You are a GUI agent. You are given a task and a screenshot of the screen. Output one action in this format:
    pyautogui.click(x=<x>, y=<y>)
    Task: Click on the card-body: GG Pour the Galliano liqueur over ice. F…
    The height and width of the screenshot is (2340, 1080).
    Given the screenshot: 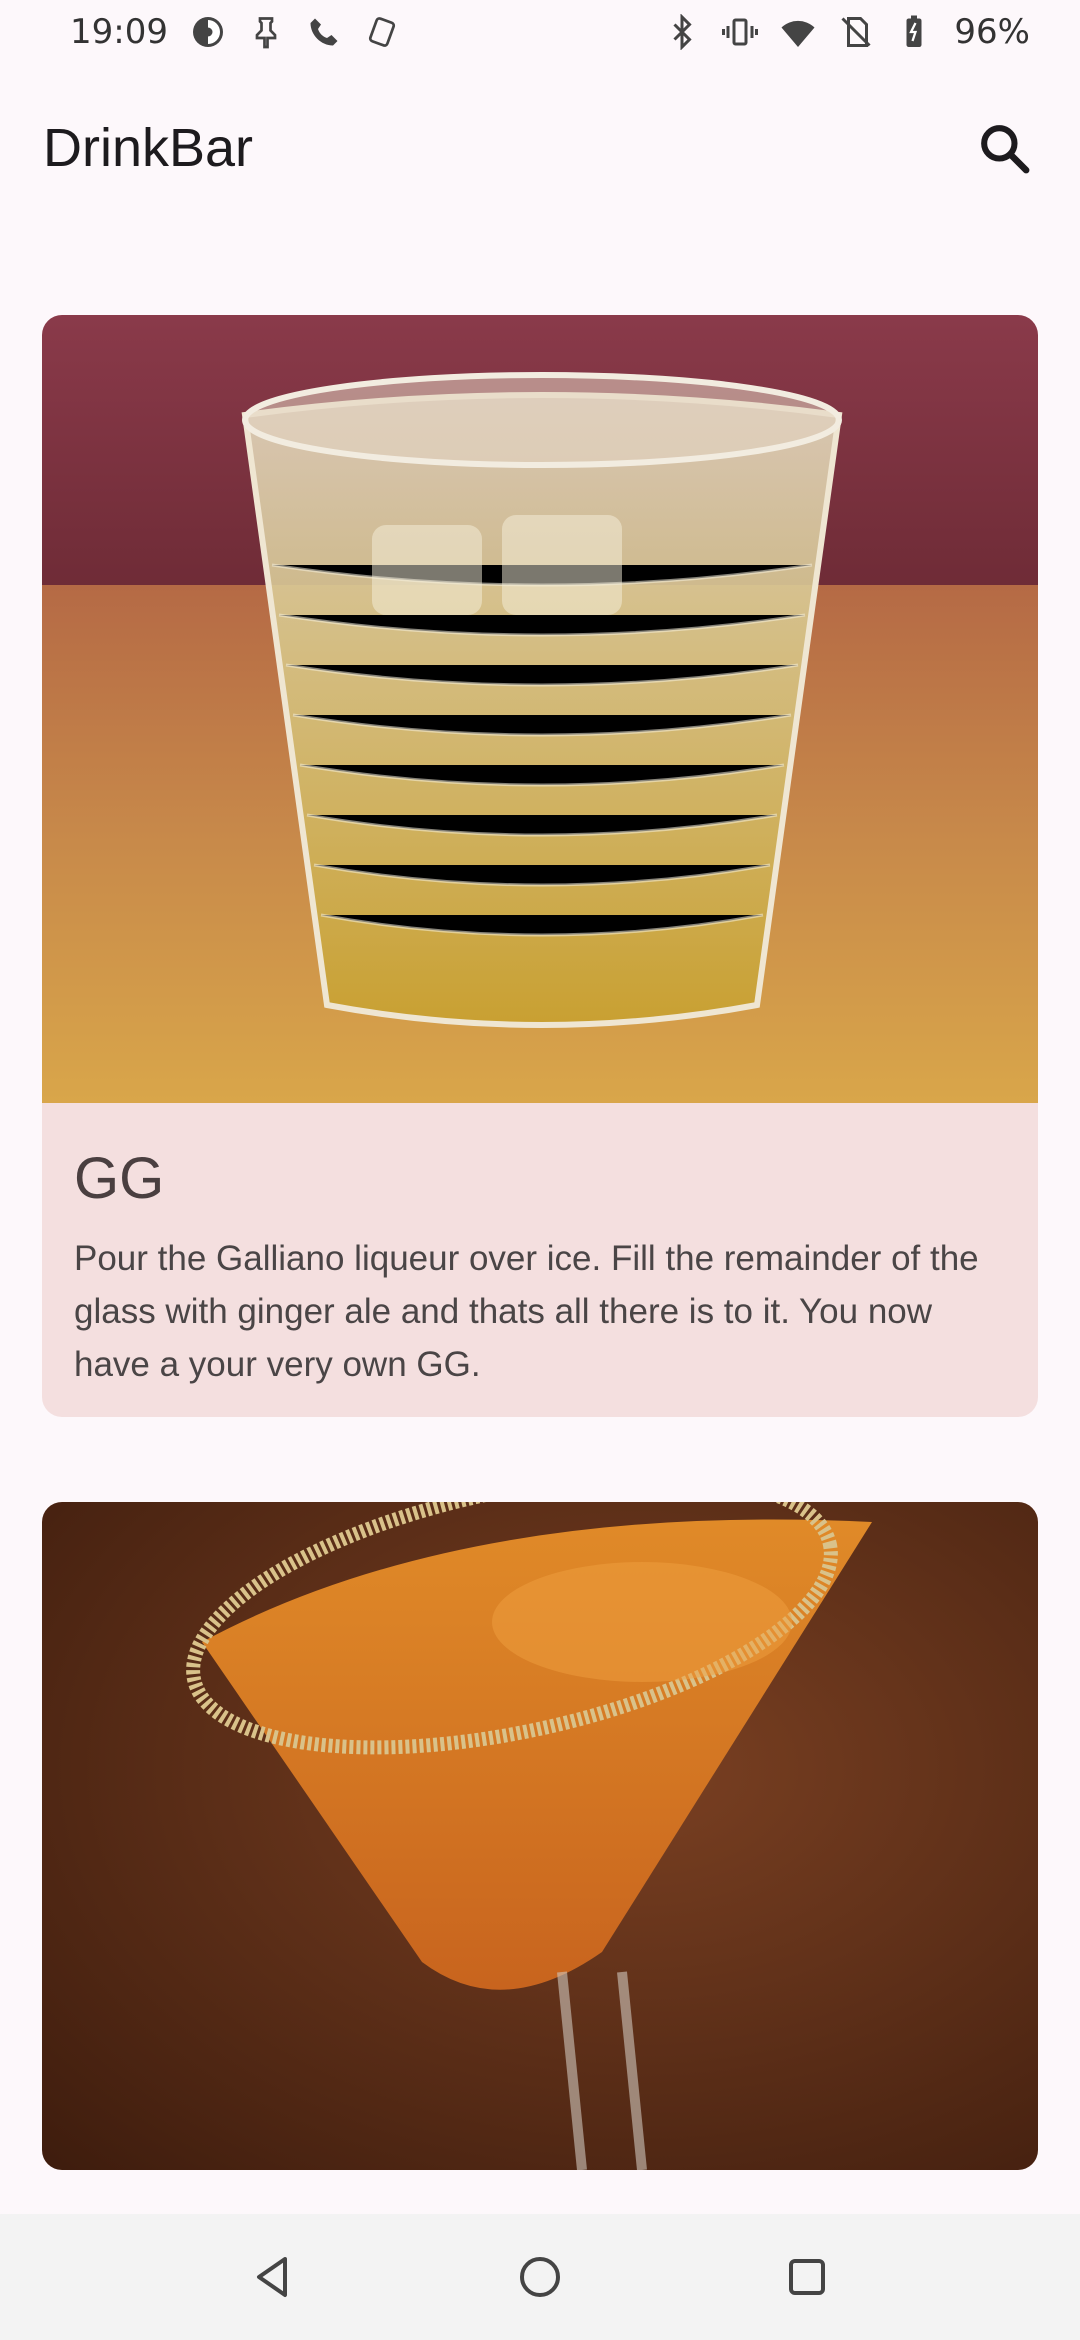 What is the action you would take?
    pyautogui.click(x=540, y=1247)
    